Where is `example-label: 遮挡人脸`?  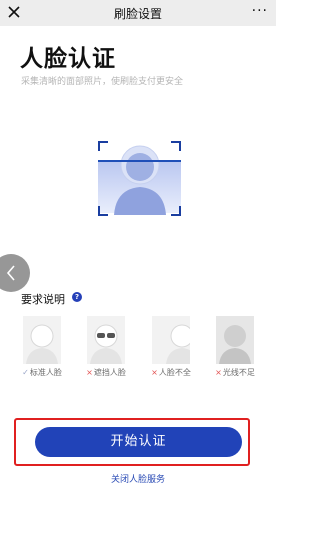 example-label: 遮挡人脸 is located at coordinates (109, 372).